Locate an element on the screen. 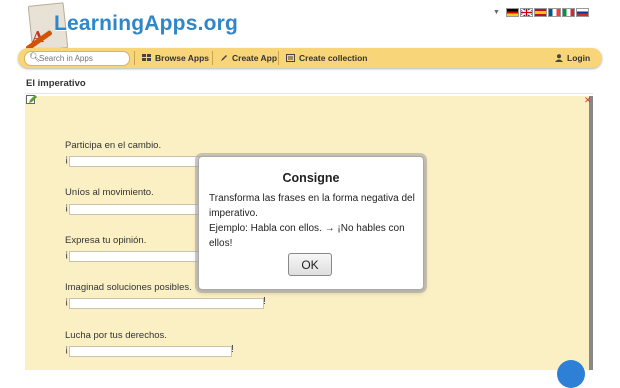  user-icon is located at coordinates (559, 58).